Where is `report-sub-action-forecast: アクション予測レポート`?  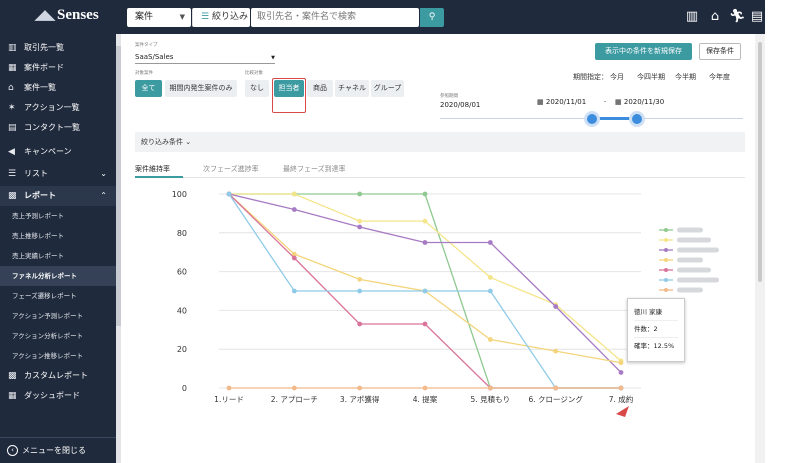 report-sub-action-forecast: アクション予測レポート is located at coordinates (58, 316).